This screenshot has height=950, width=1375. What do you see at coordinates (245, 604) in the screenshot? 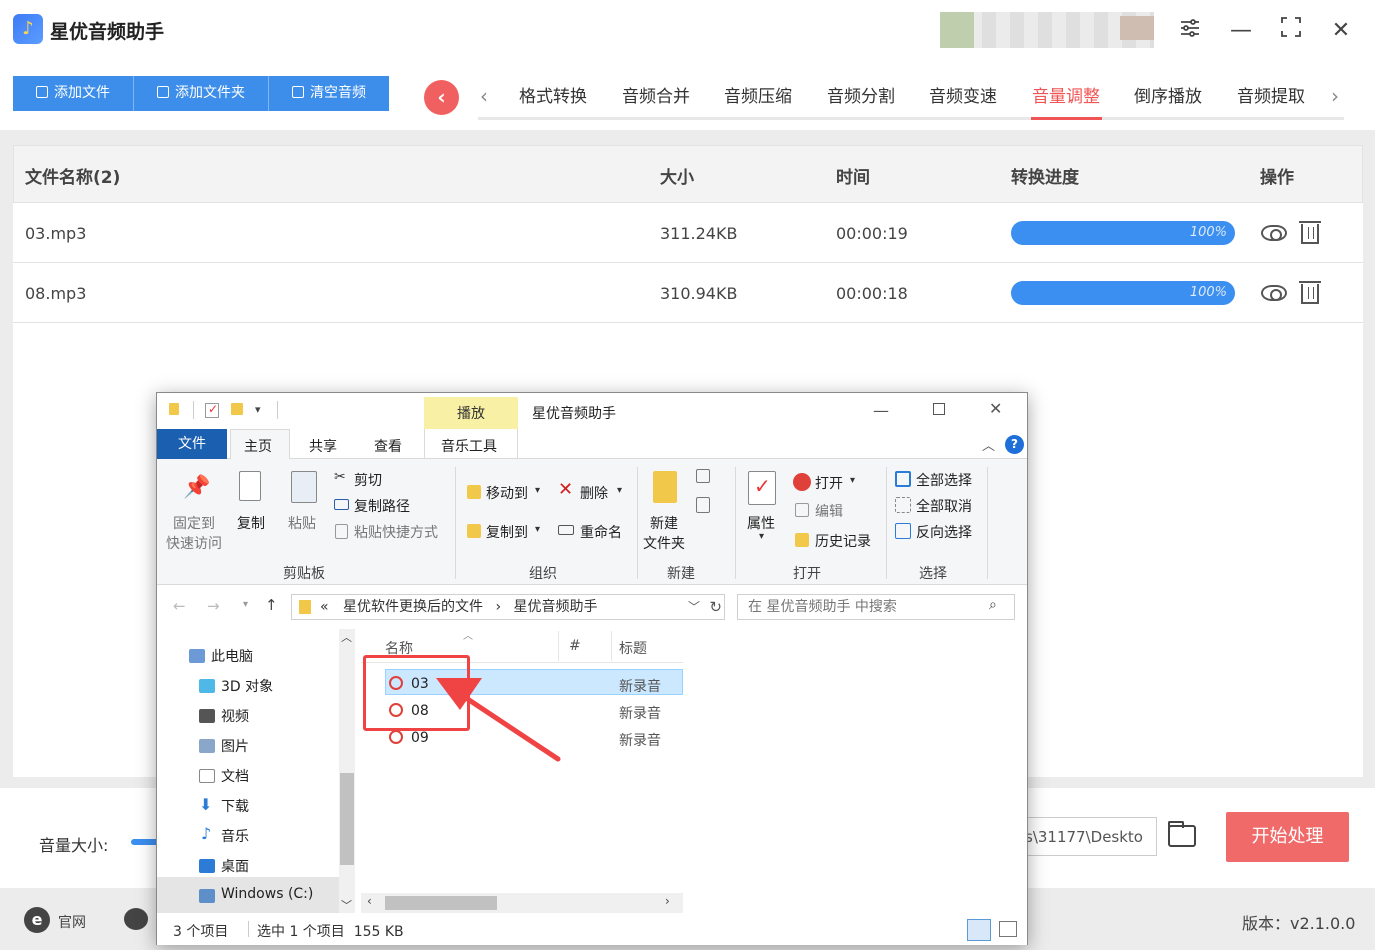
I see `recent-dropdown-icon: ▾` at bounding box center [245, 604].